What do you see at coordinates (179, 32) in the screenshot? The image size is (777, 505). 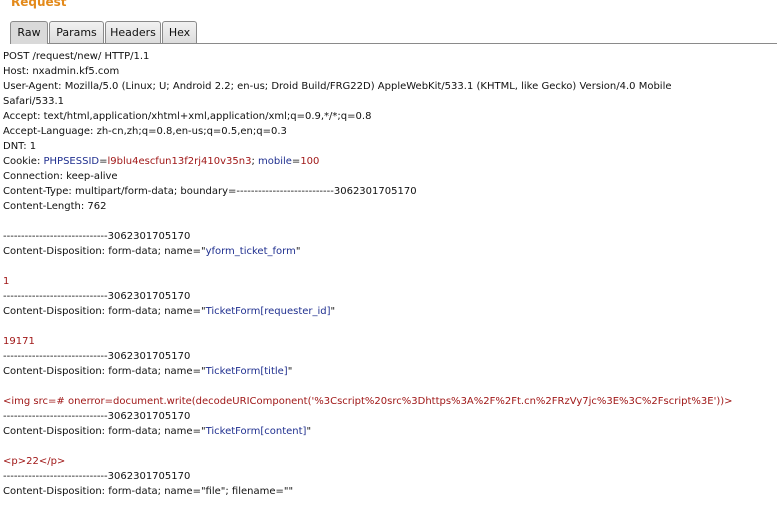 I see `tab-hex: Hex` at bounding box center [179, 32].